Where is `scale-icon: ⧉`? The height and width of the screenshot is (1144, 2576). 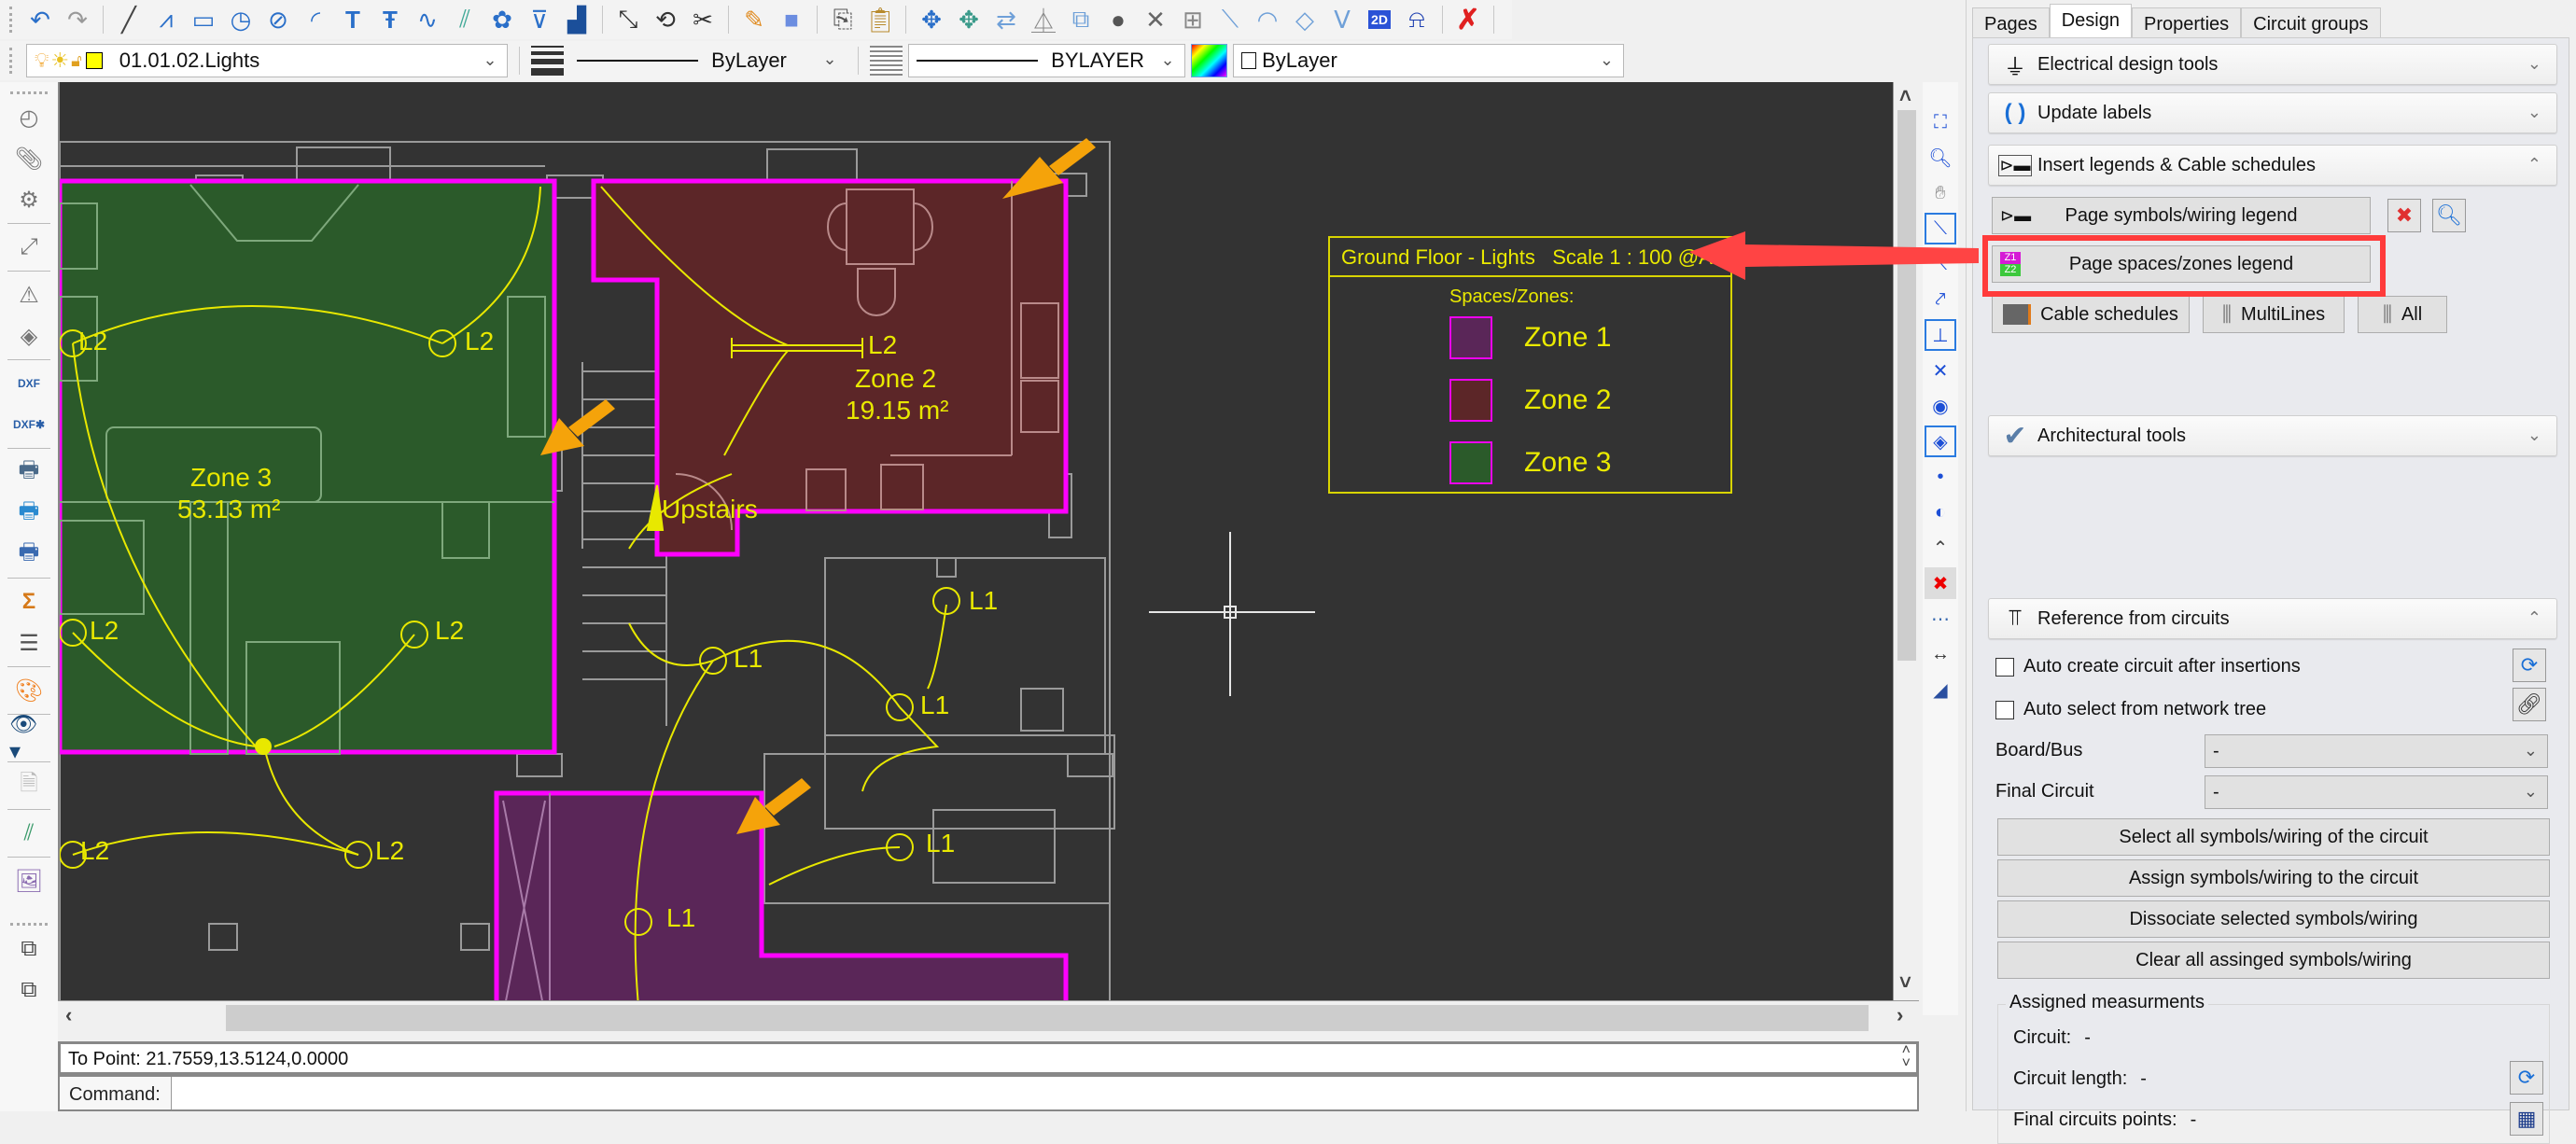 scale-icon: ⧉ is located at coordinates (1081, 19).